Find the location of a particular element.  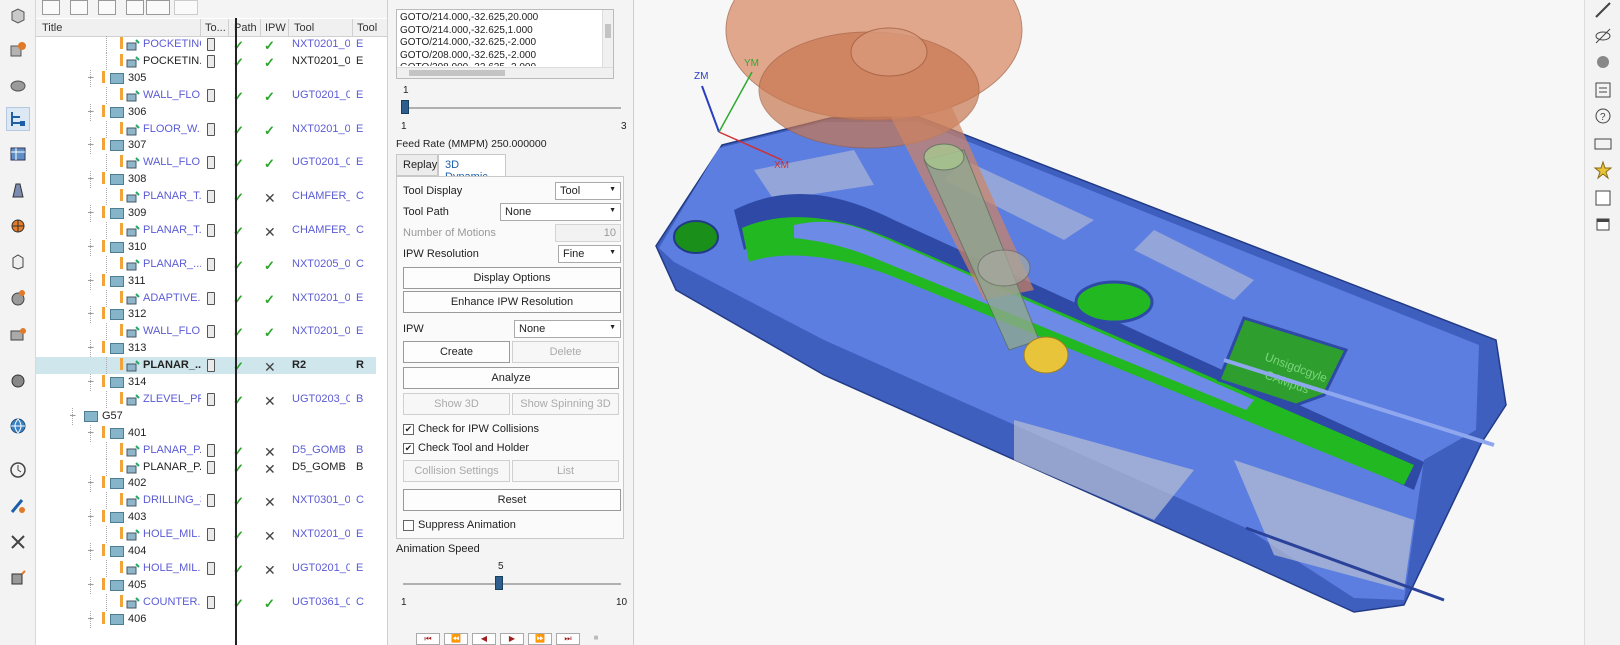

cl-vscroll is located at coordinates (607, 39).